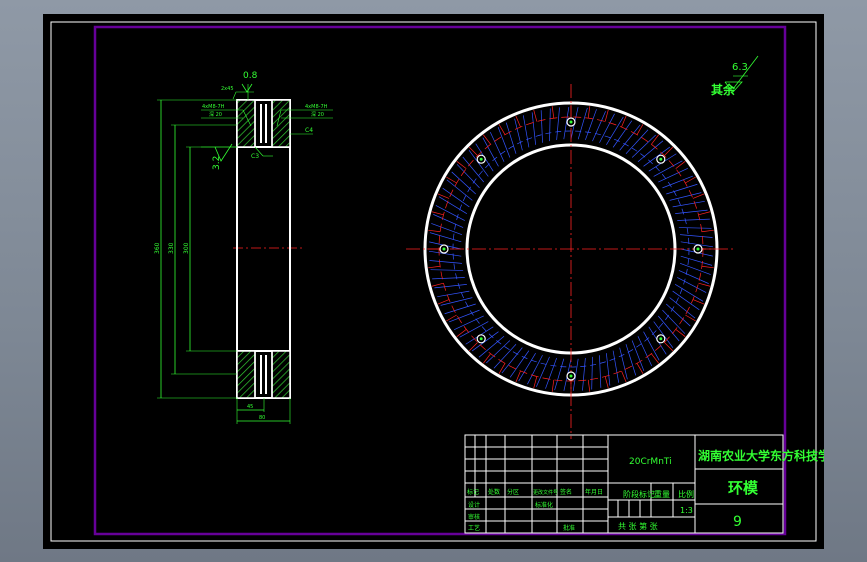 This screenshot has width=867, height=562. Describe the element at coordinates (566, 492) in the screenshot. I see `title-row-sign: 签名` at that location.